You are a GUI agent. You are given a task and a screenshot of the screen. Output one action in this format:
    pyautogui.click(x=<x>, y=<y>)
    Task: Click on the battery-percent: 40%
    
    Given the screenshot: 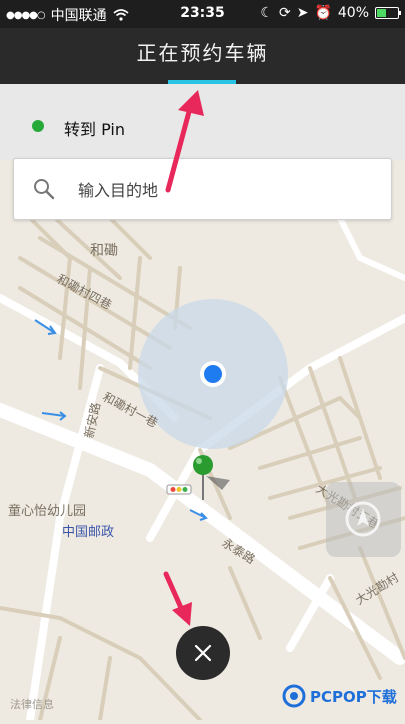 What is the action you would take?
    pyautogui.click(x=353, y=13)
    